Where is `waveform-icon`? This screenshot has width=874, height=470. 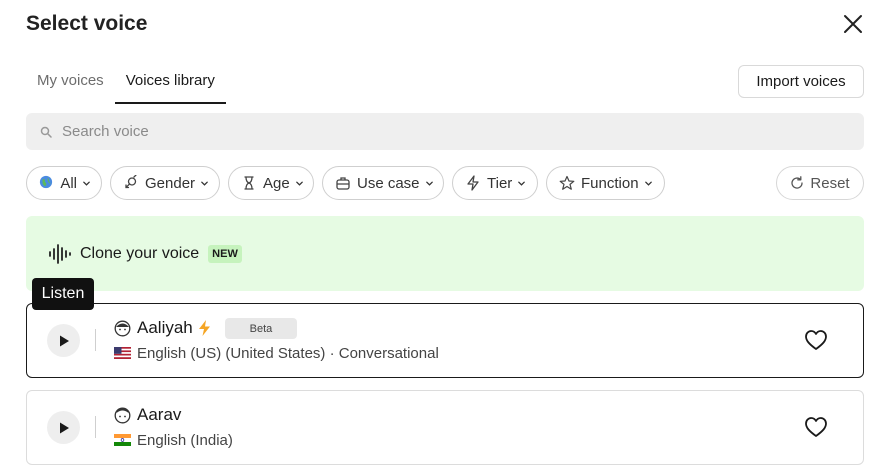
waveform-icon is located at coordinates (60, 253).